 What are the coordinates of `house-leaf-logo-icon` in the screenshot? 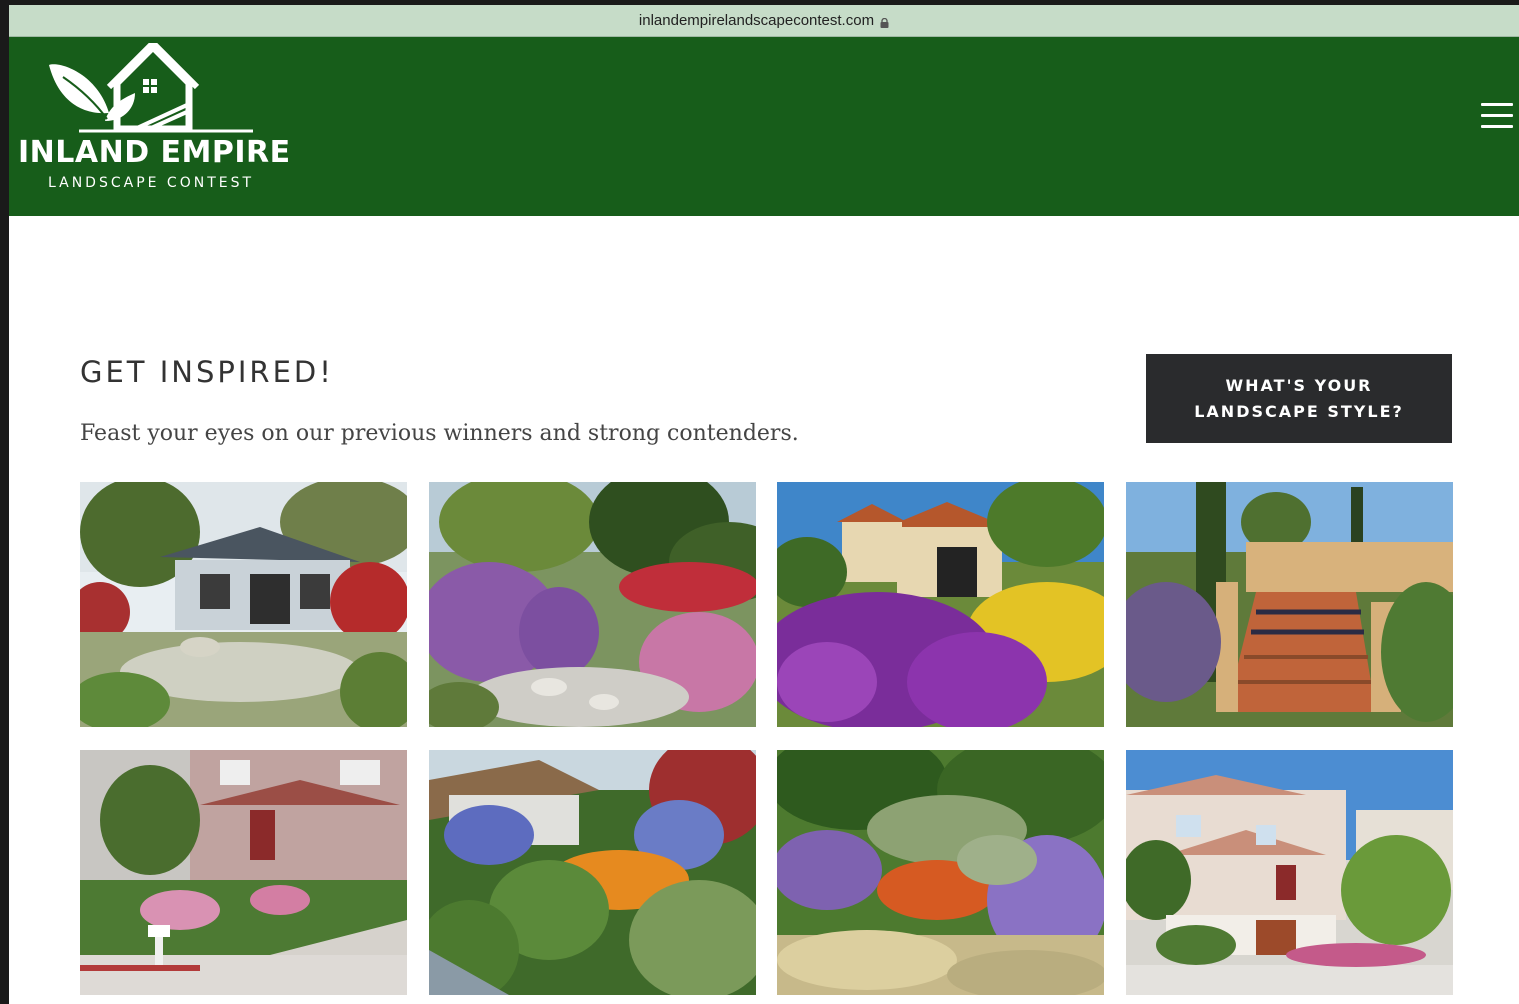 It's located at (151, 88).